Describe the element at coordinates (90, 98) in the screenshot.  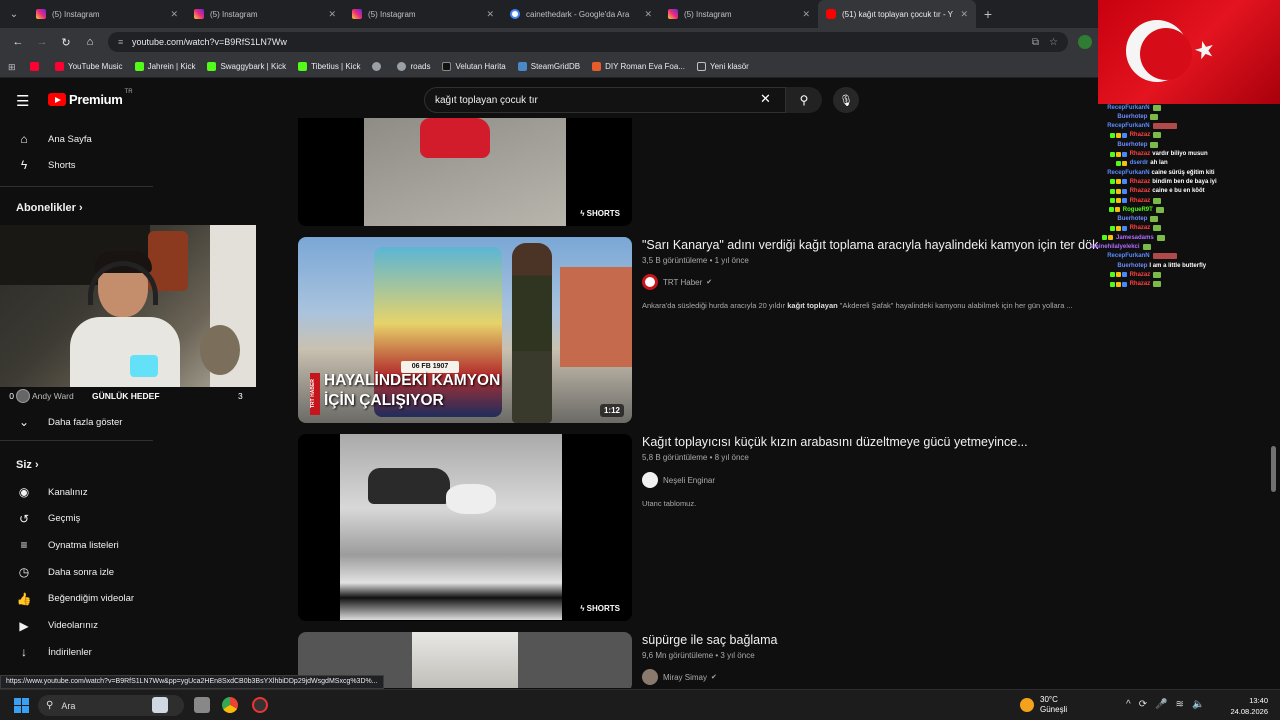
I see `youtube-logo: Premium TR` at that location.